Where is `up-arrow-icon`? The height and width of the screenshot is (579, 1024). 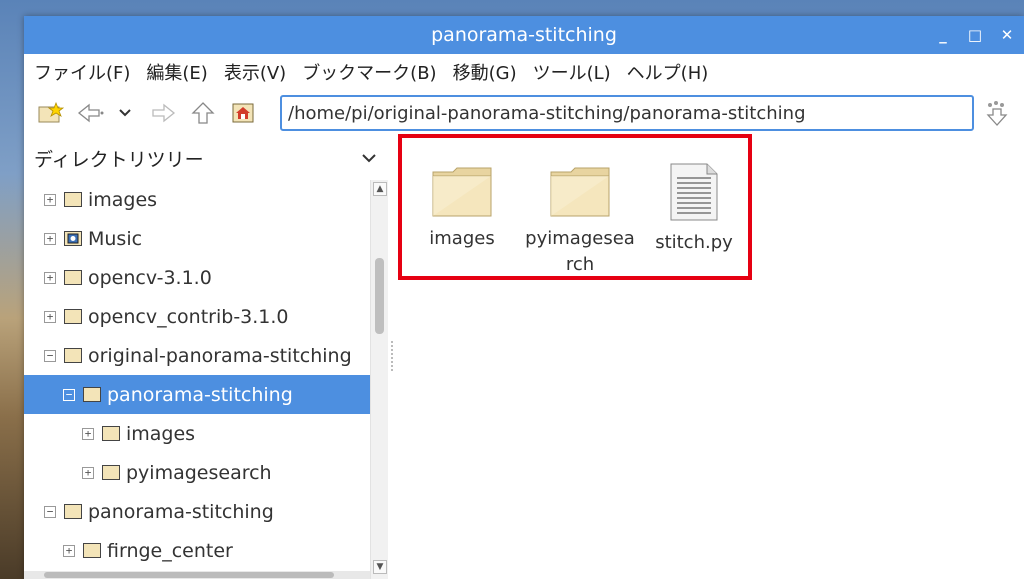
up-arrow-icon is located at coordinates (203, 113).